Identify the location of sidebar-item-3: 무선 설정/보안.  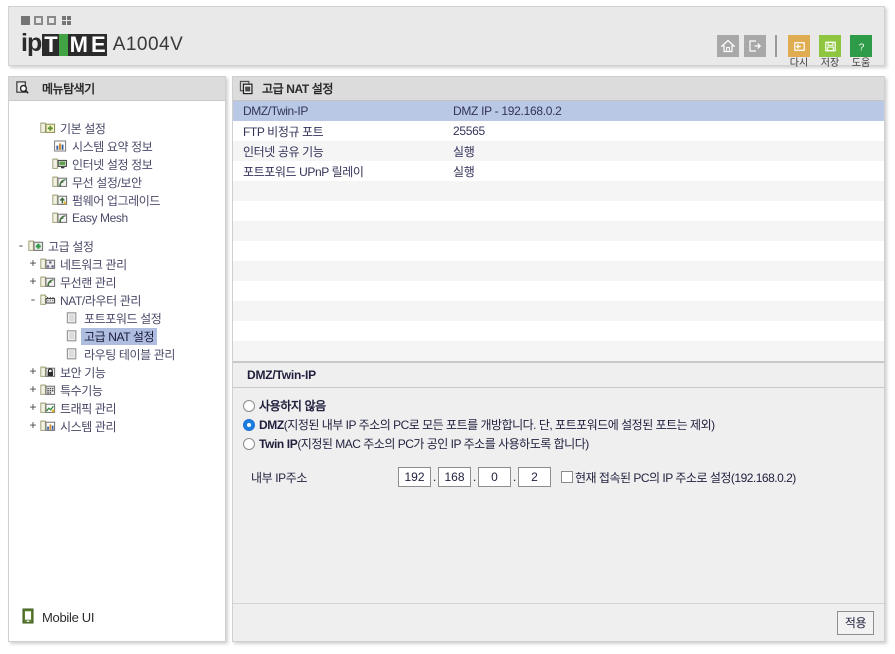
(117, 182).